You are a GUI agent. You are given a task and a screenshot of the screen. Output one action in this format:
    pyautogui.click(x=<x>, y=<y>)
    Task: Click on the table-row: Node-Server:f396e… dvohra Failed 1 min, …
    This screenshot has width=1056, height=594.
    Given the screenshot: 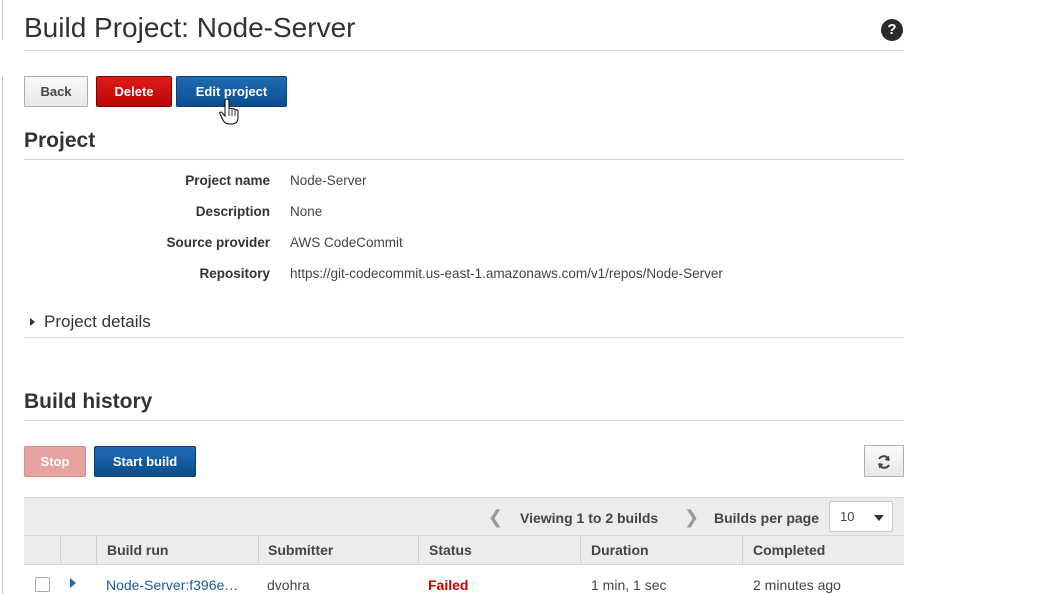 What is the action you would take?
    pyautogui.click(x=464, y=580)
    